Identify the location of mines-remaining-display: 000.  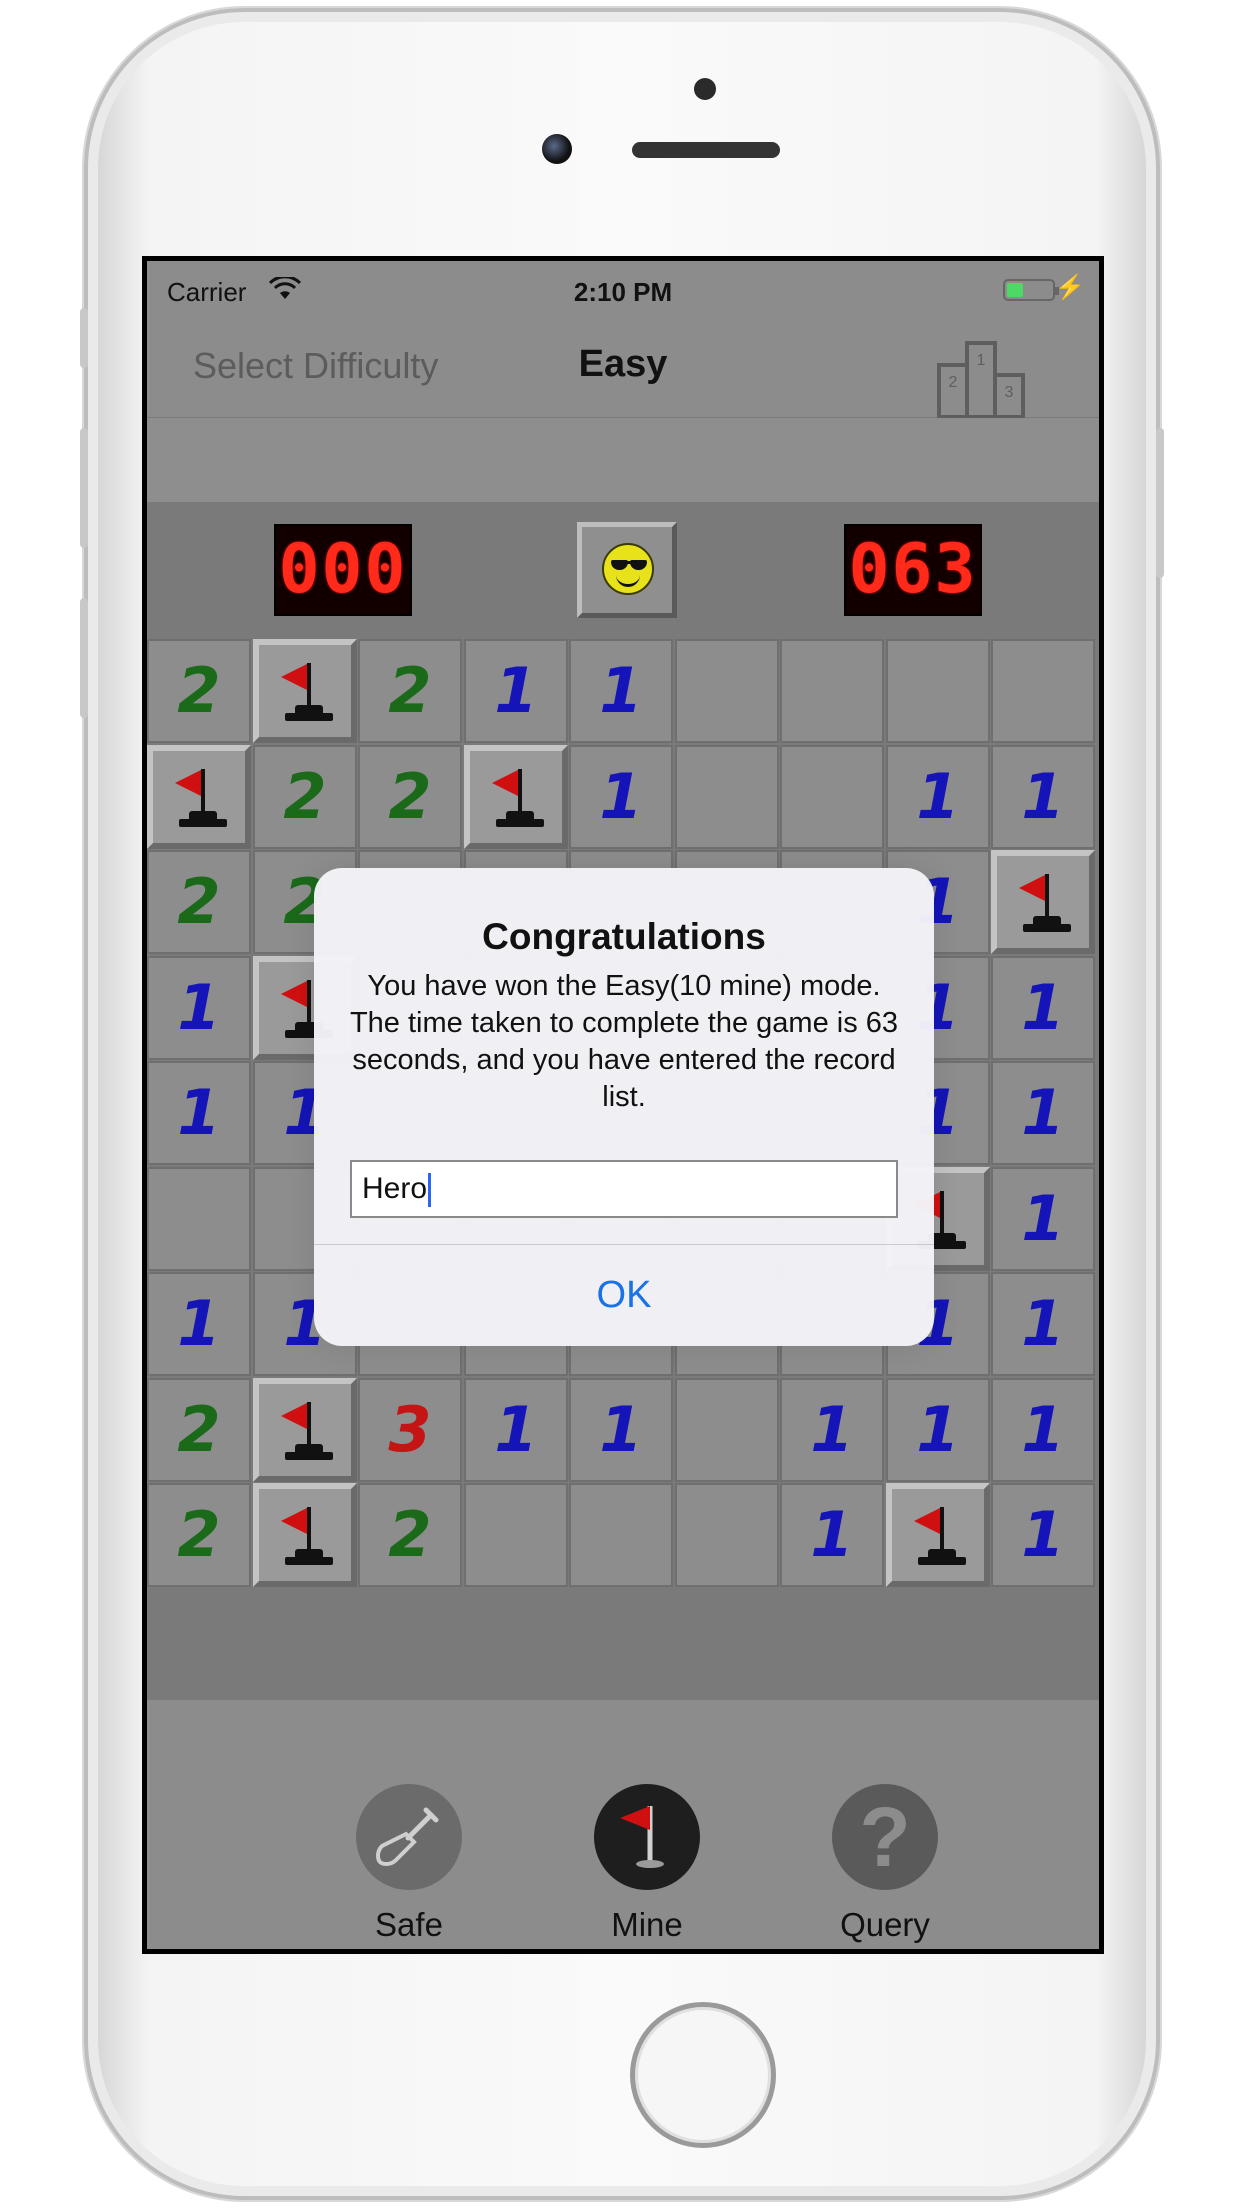
(343, 570).